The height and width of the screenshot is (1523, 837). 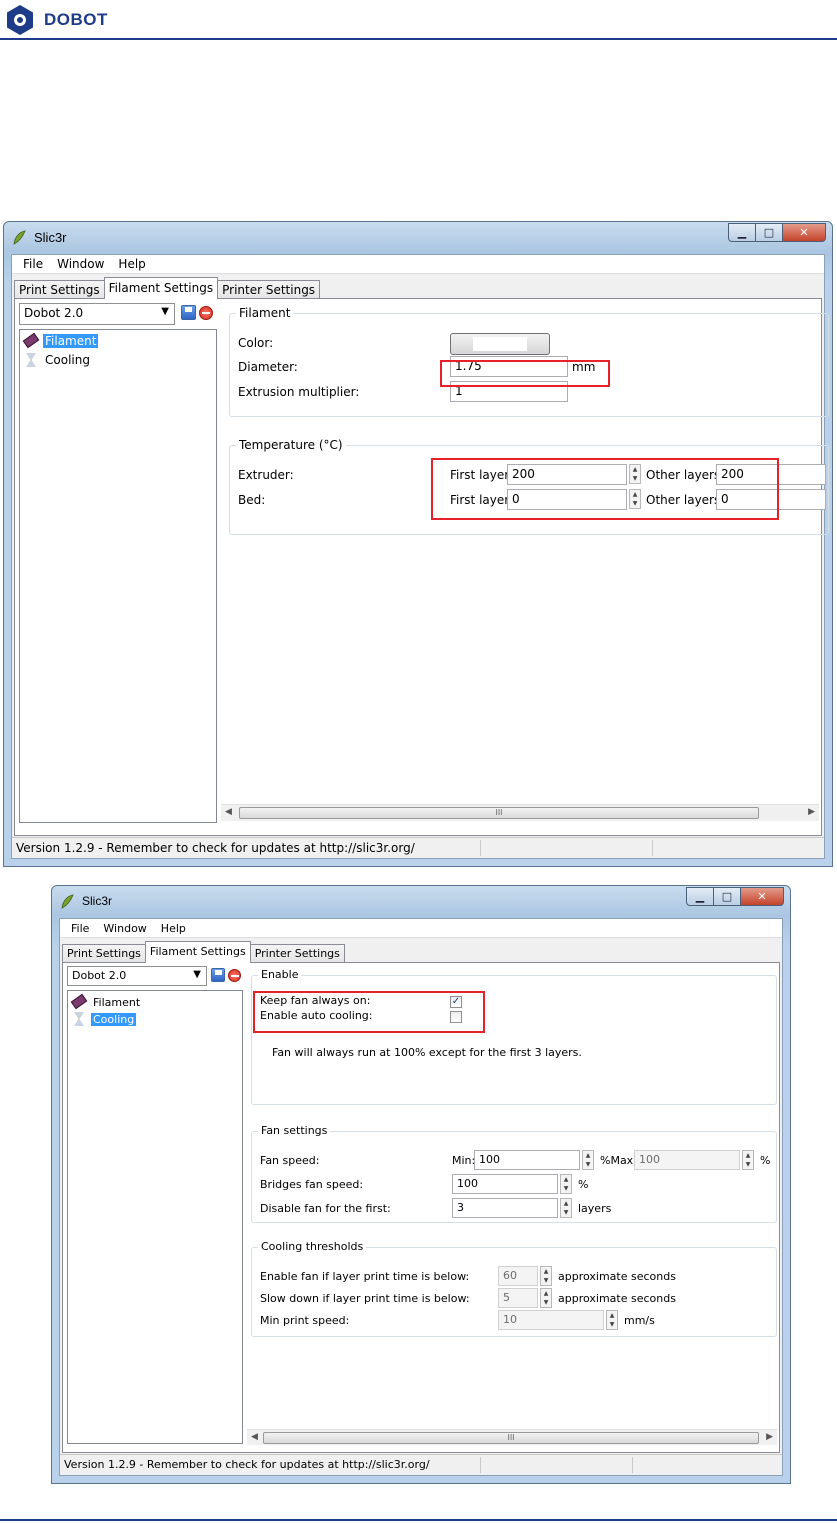 What do you see at coordinates (268, 367) in the screenshot?
I see `diameter-label: Diameter:` at bounding box center [268, 367].